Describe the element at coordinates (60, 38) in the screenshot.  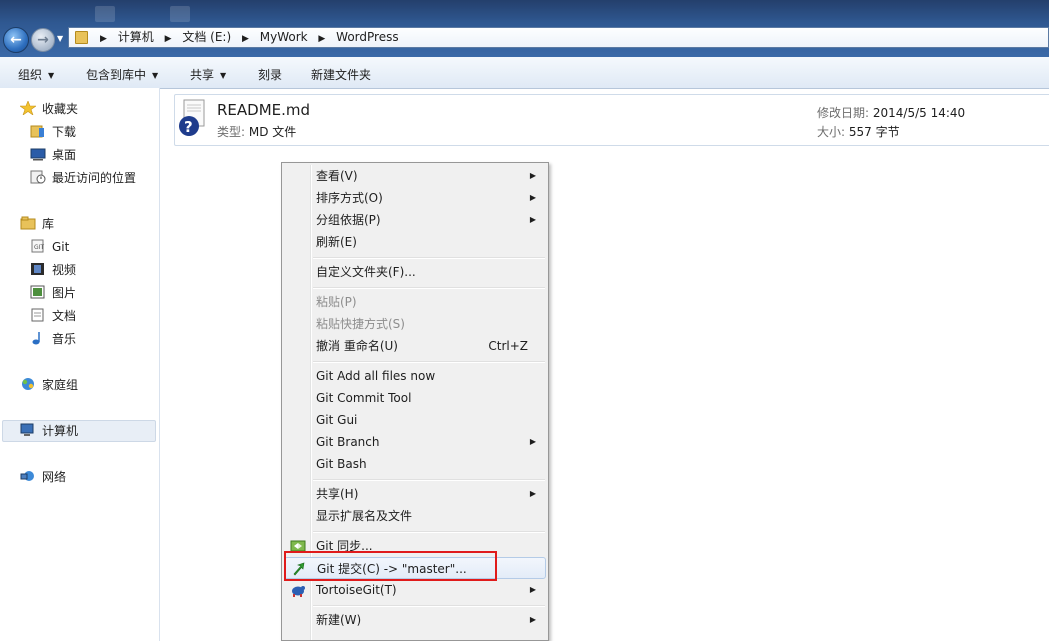
I see `recent-pages-dropdown-icon: ▼` at that location.